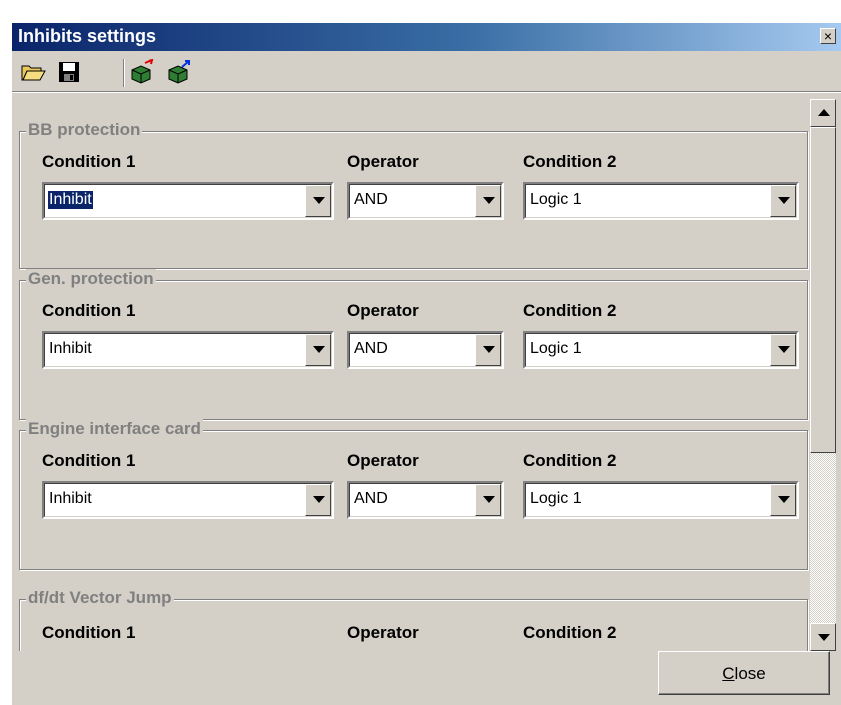 The height and width of the screenshot is (705, 841). What do you see at coordinates (142, 71) in the screenshot?
I see `import-icon` at bounding box center [142, 71].